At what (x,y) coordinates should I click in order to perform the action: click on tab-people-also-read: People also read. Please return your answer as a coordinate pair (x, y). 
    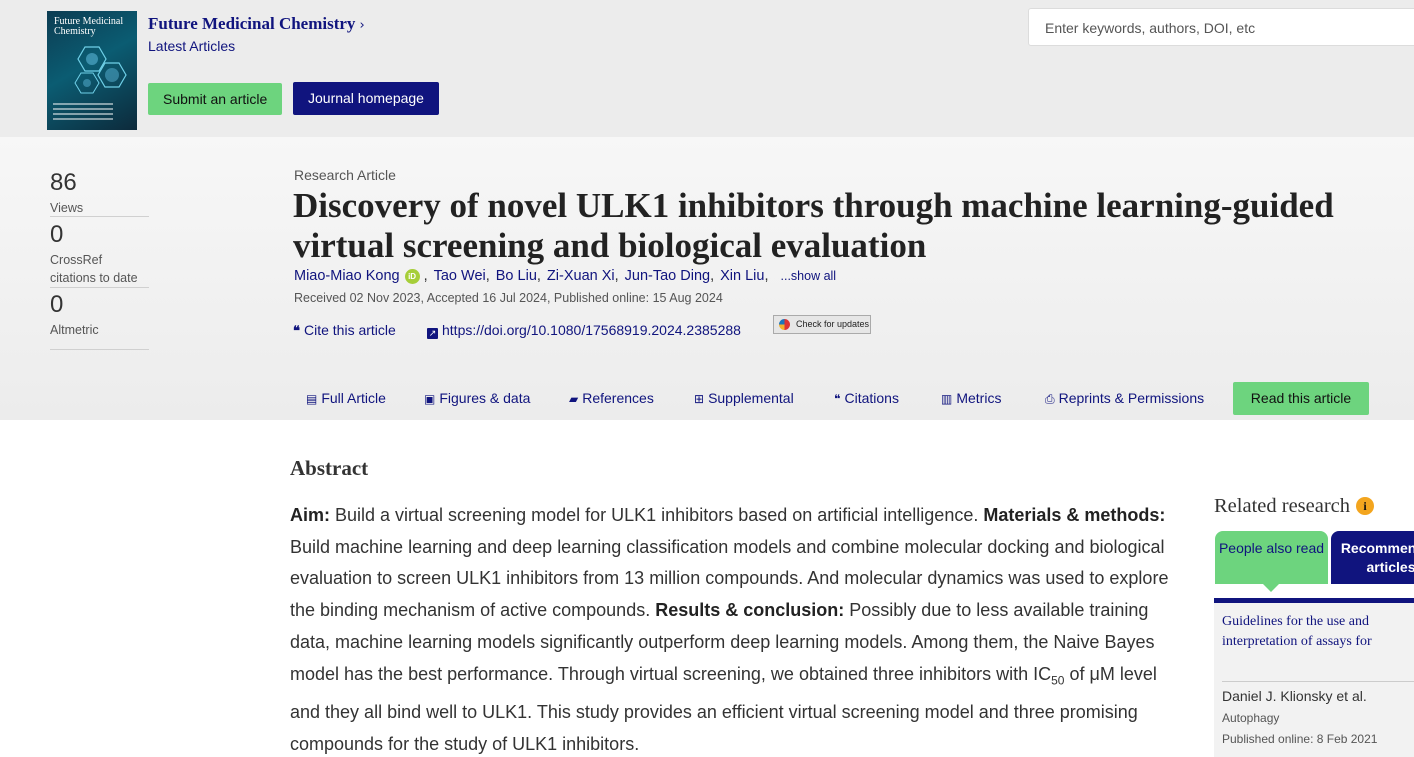
    Looking at the image, I should click on (1271, 557).